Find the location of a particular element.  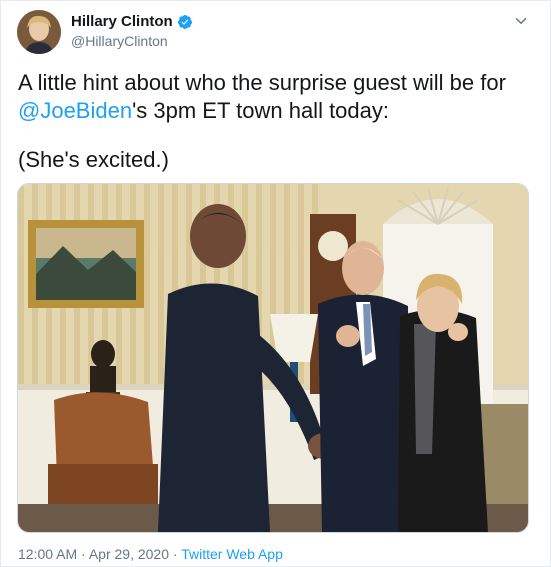

author-name-row: Hillary Clinton is located at coordinates (132, 21).